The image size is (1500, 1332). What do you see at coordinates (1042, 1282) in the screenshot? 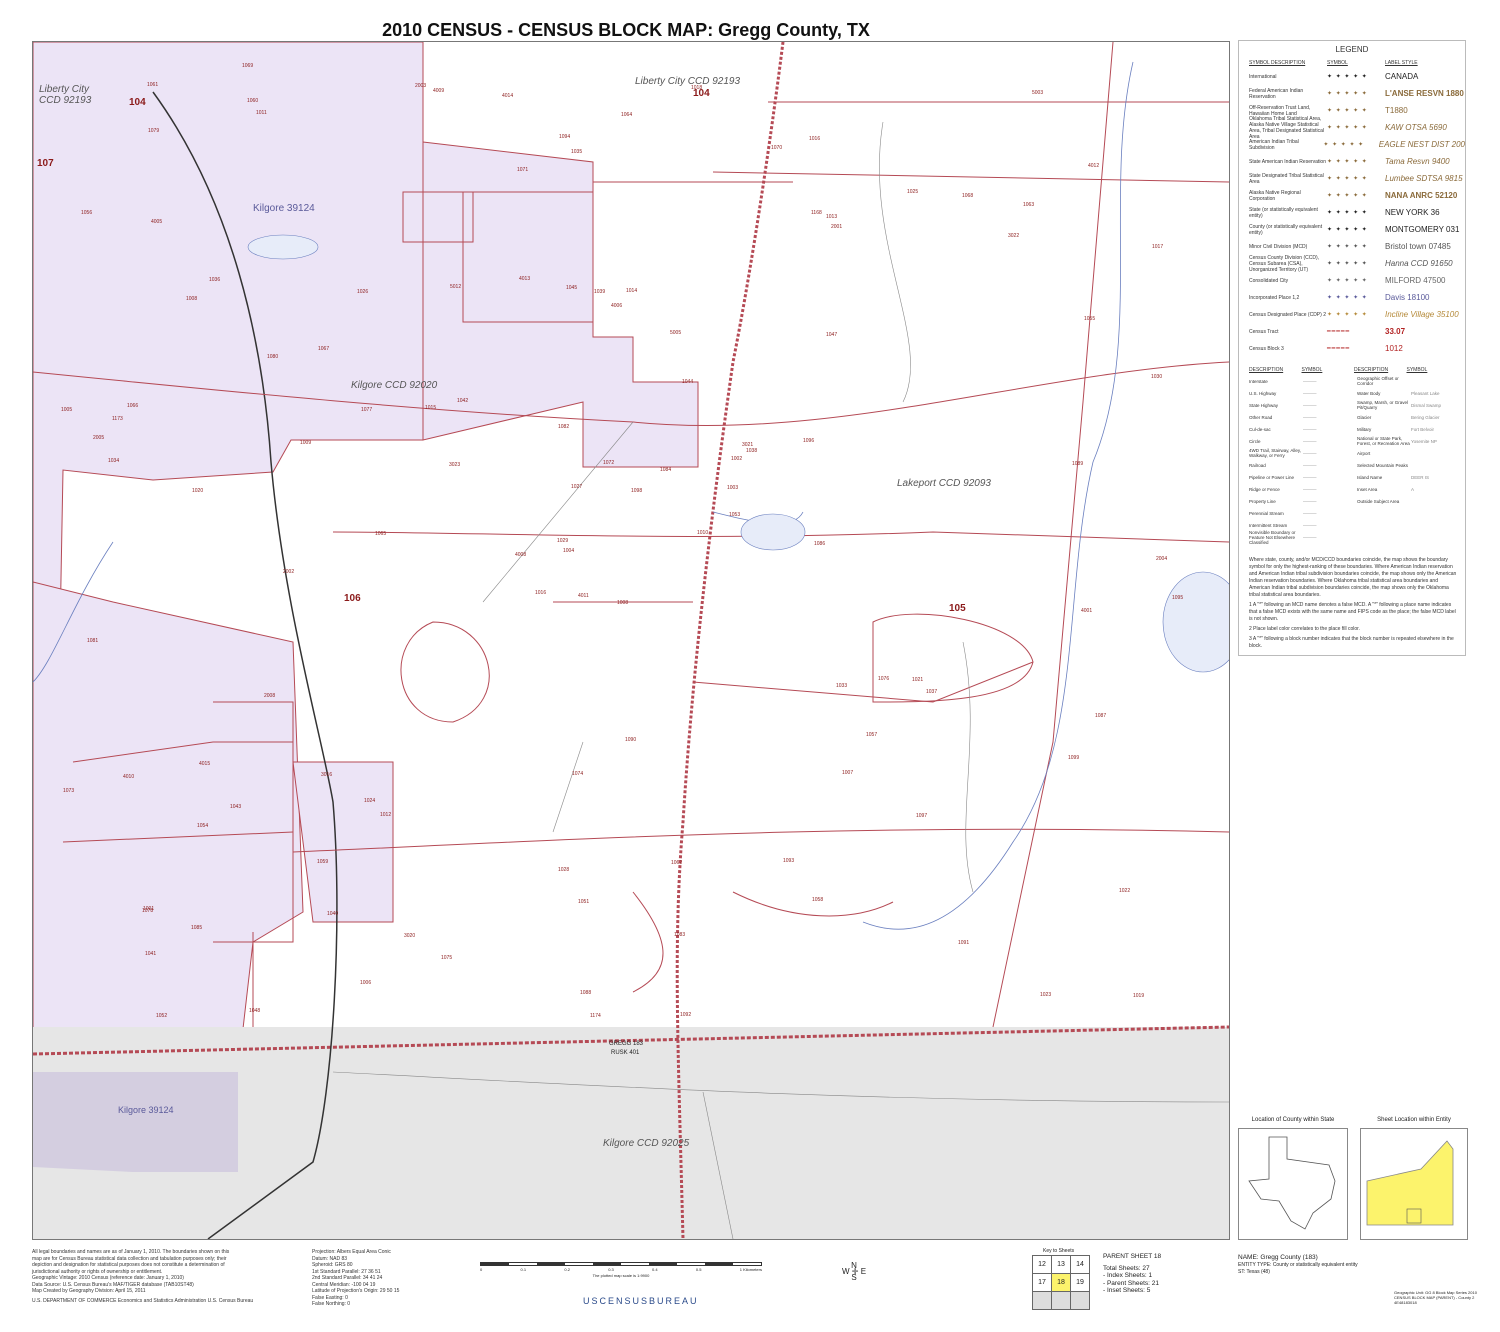
I see `key-cell: 17` at bounding box center [1042, 1282].